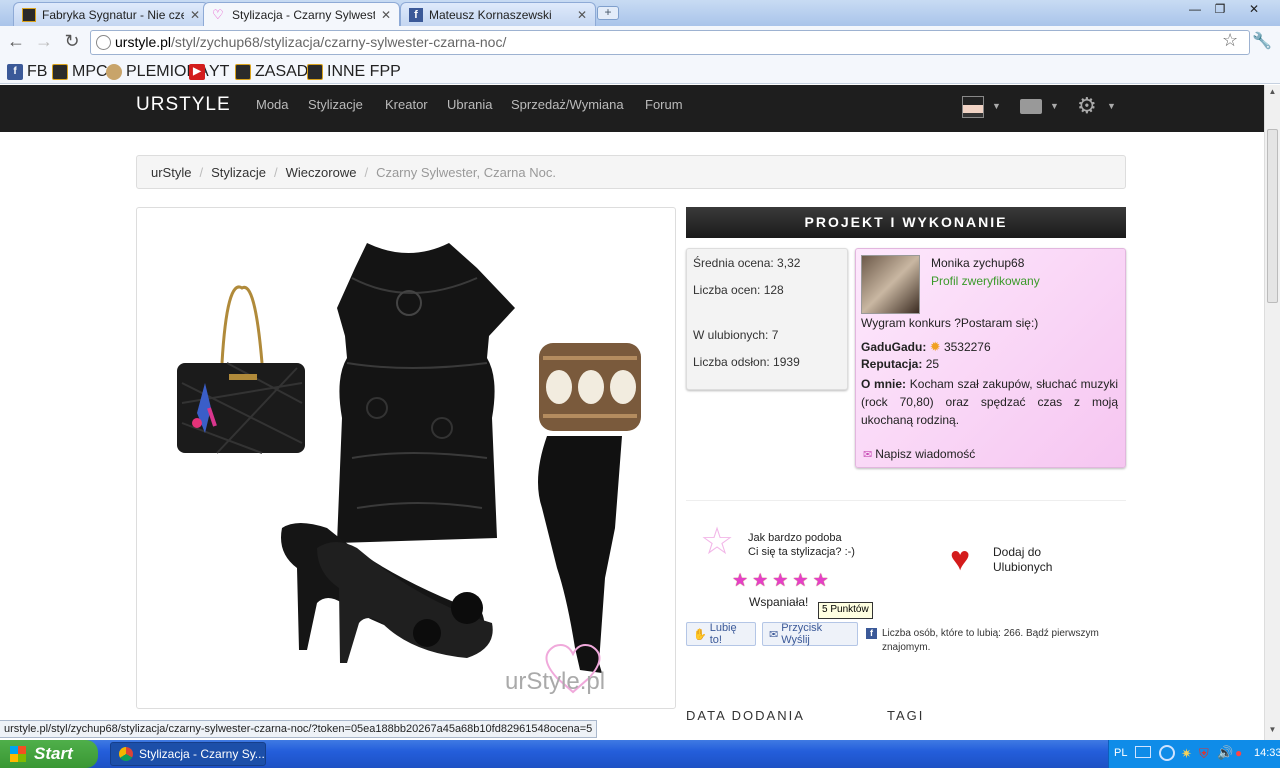 This screenshot has width=1280, height=768. What do you see at coordinates (747, 263) in the screenshot?
I see `avg-rating: Średnia ocena: 3,32` at bounding box center [747, 263].